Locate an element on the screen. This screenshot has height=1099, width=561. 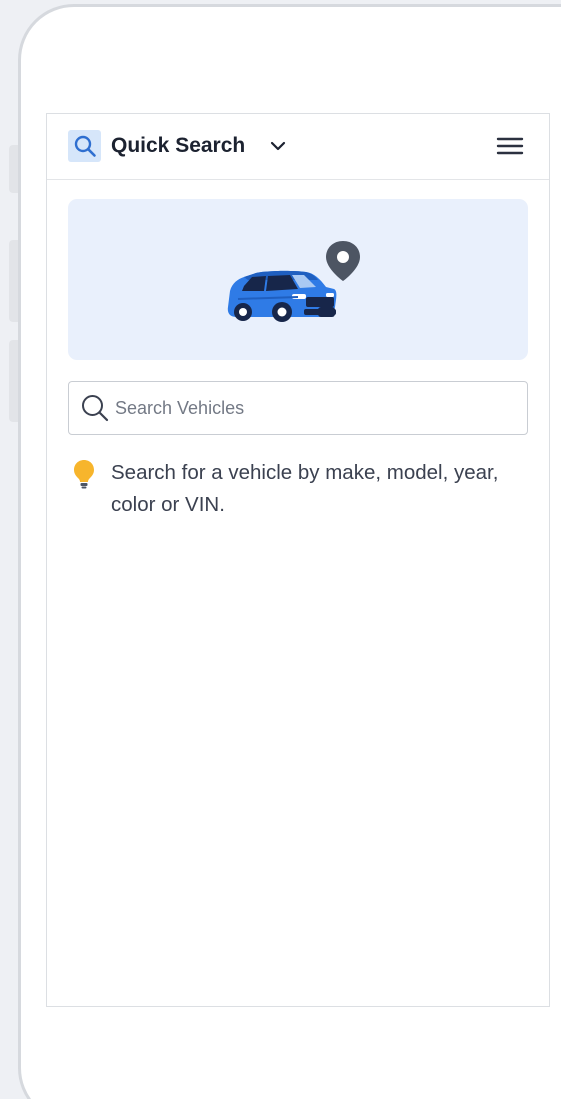
search-vehicles-field is located at coordinates (298, 408).